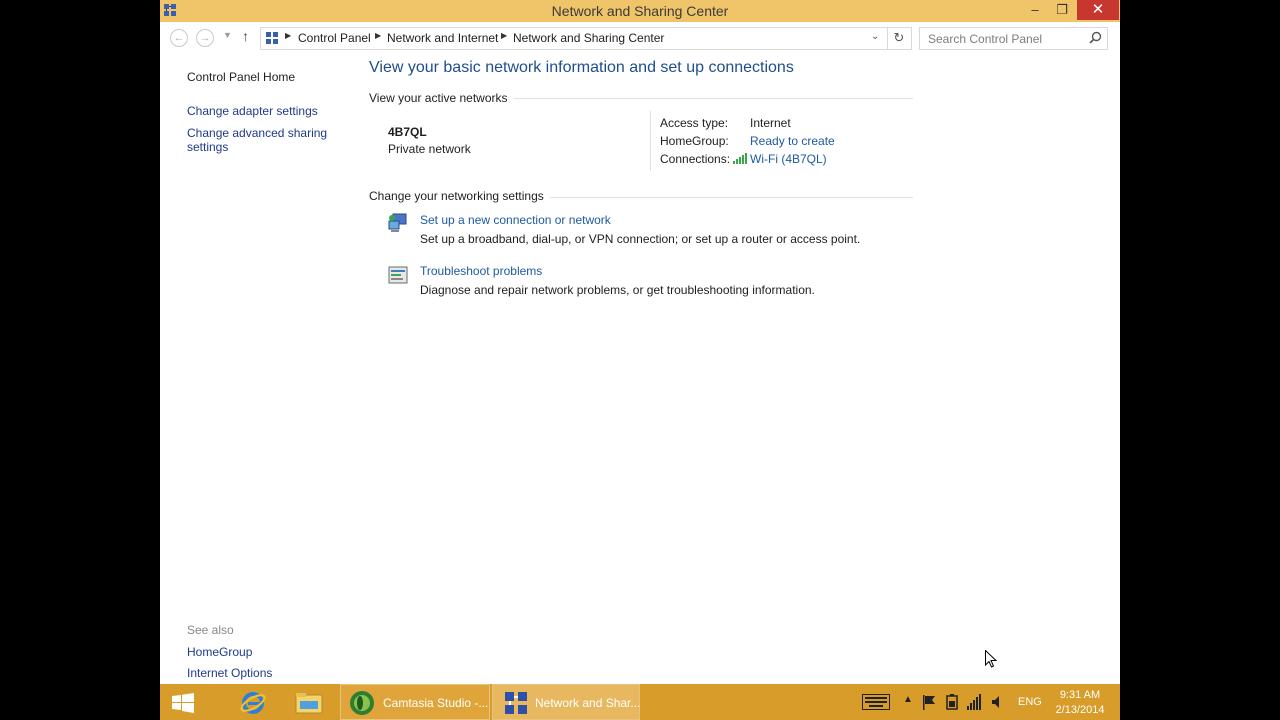  What do you see at coordinates (1080, 703) in the screenshot?
I see `system-clock: 9:31 AM 2/13/2014` at bounding box center [1080, 703].